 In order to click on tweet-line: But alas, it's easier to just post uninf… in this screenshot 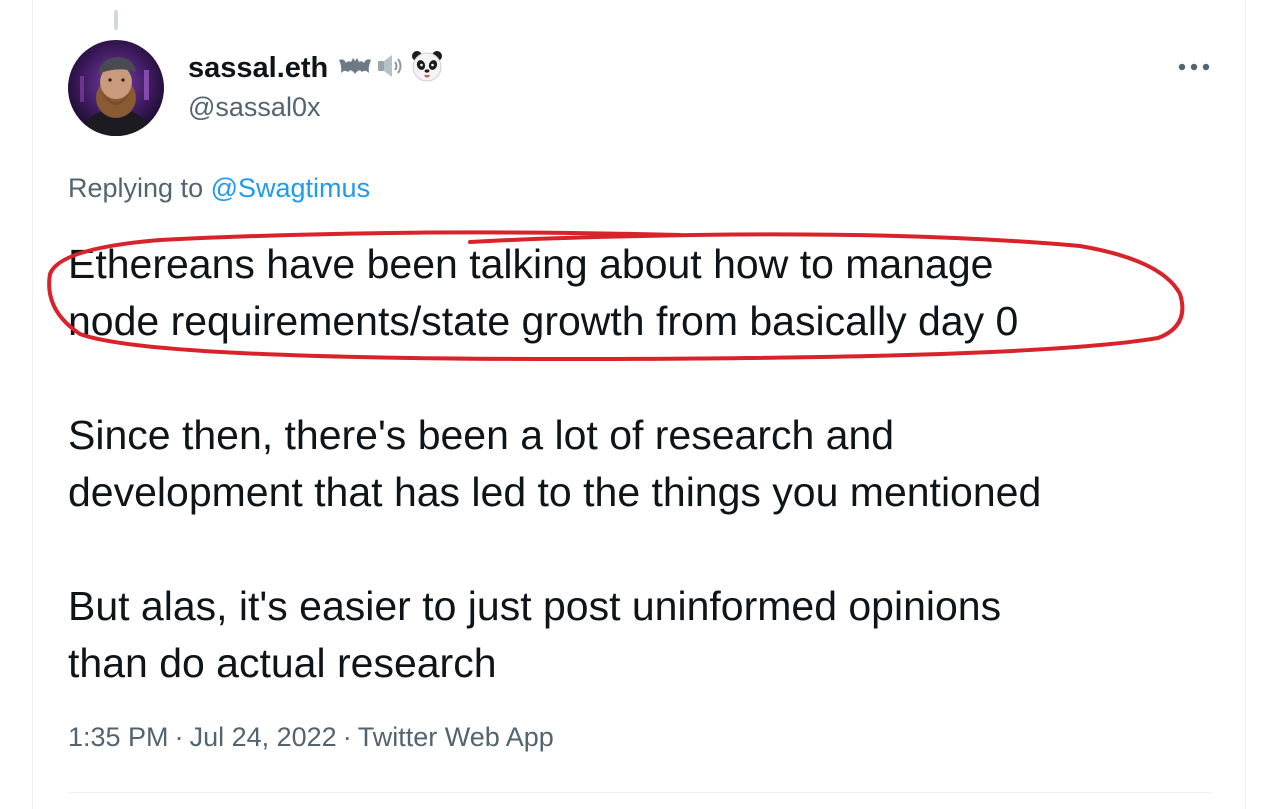, I will do `click(535, 606)`.